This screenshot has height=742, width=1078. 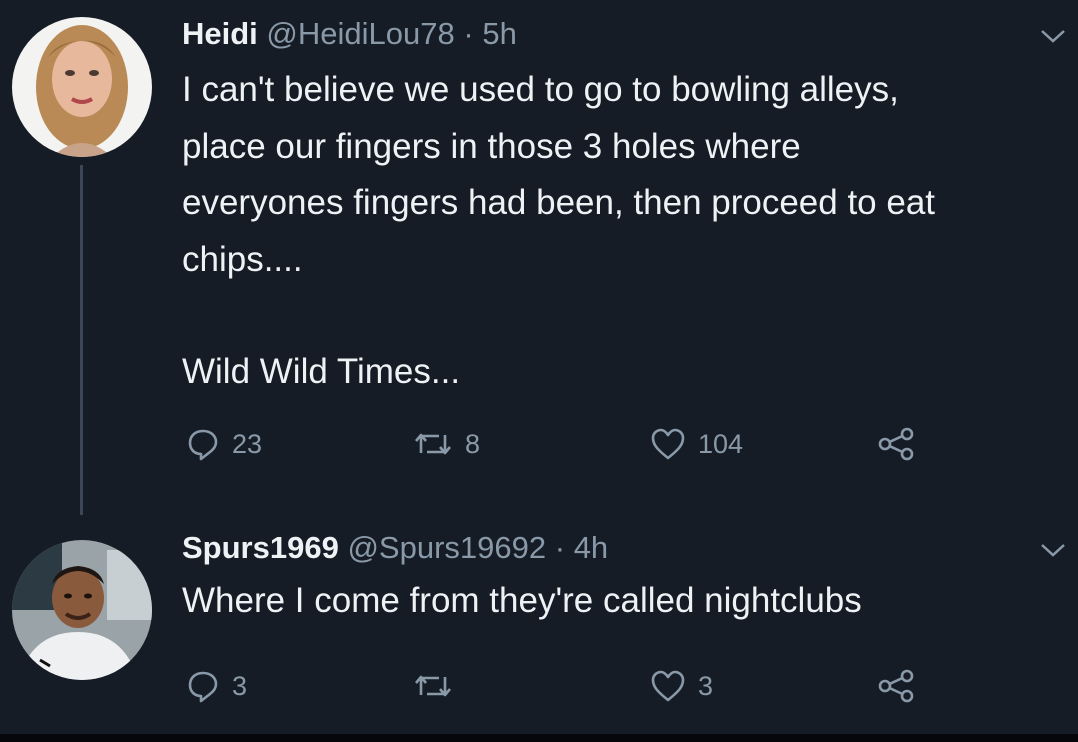 What do you see at coordinates (539, 444) in the screenshot?
I see `tweet-actions: 23 8 104` at bounding box center [539, 444].